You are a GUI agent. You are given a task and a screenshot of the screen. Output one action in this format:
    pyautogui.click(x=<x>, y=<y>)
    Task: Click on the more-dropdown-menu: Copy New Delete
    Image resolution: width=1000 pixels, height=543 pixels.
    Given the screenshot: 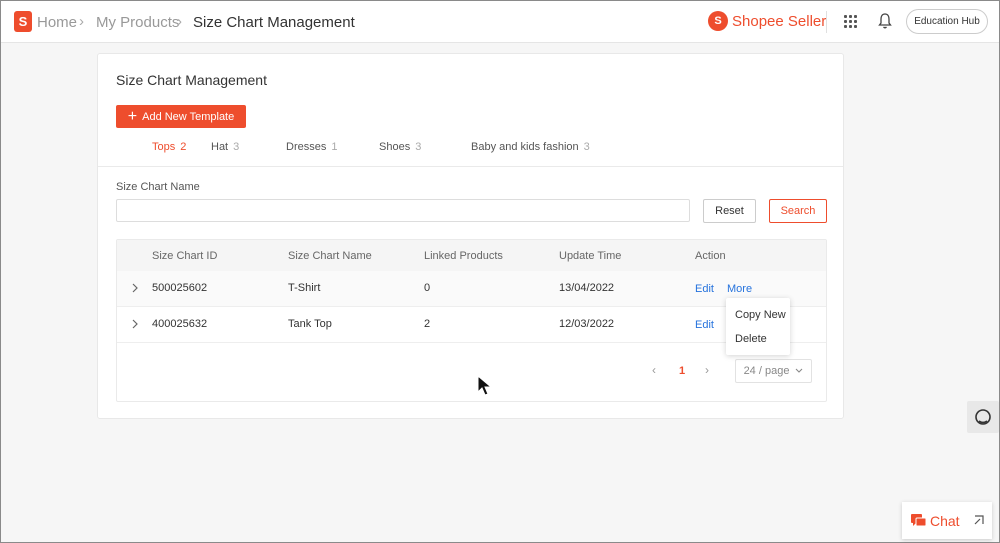 What is the action you would take?
    pyautogui.click(x=758, y=326)
    